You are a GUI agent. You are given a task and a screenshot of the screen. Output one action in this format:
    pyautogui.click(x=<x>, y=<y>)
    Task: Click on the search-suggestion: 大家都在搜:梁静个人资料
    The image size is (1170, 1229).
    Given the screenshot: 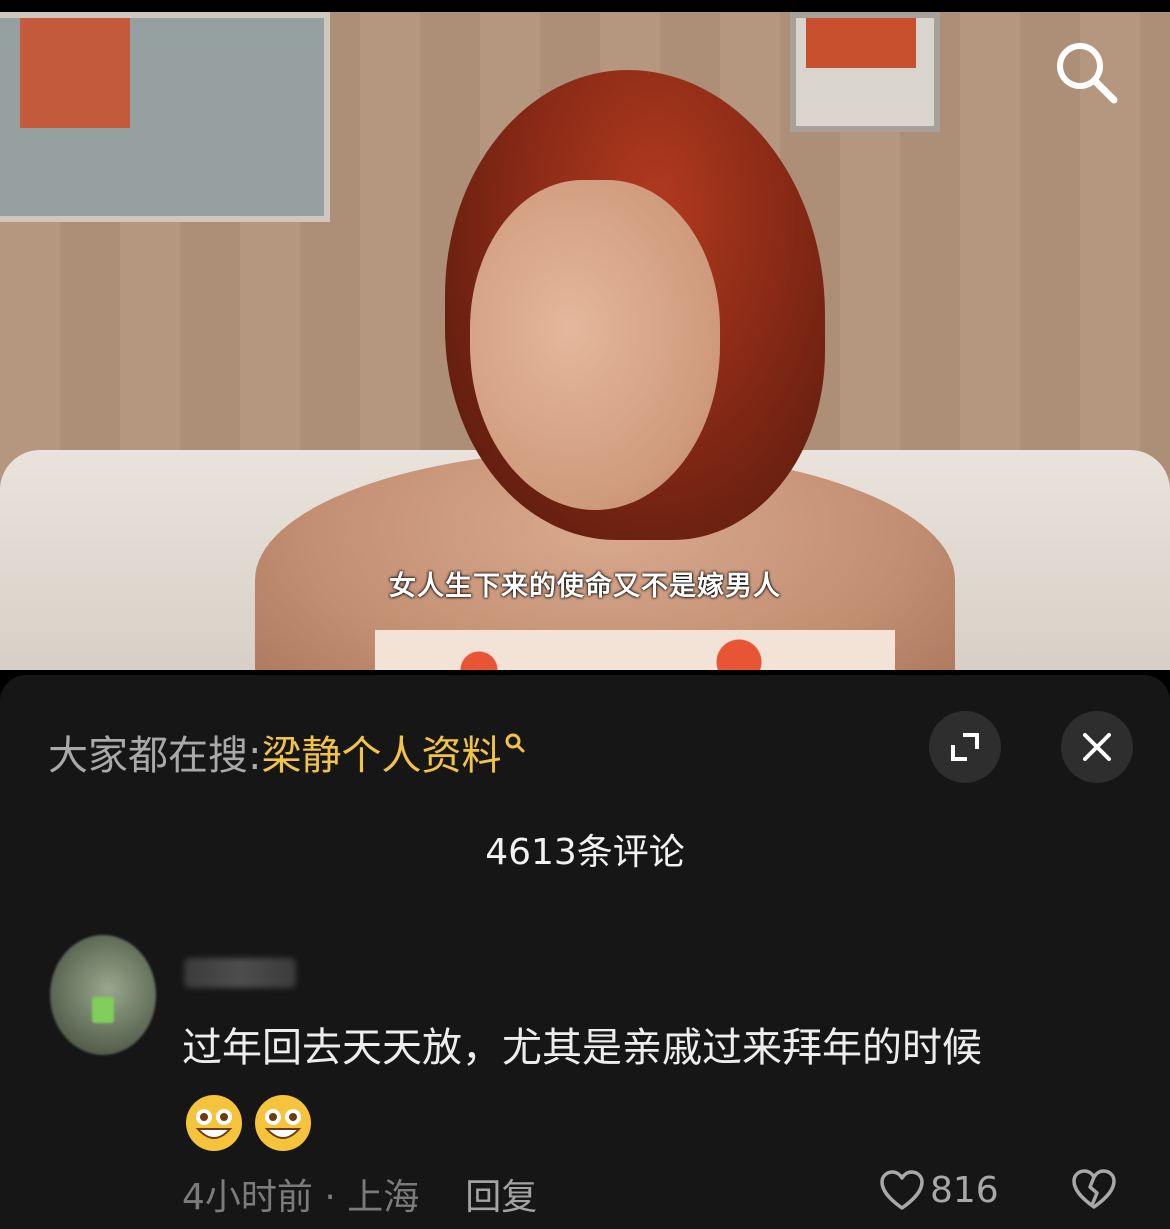 What is the action you would take?
    pyautogui.click(x=287, y=752)
    